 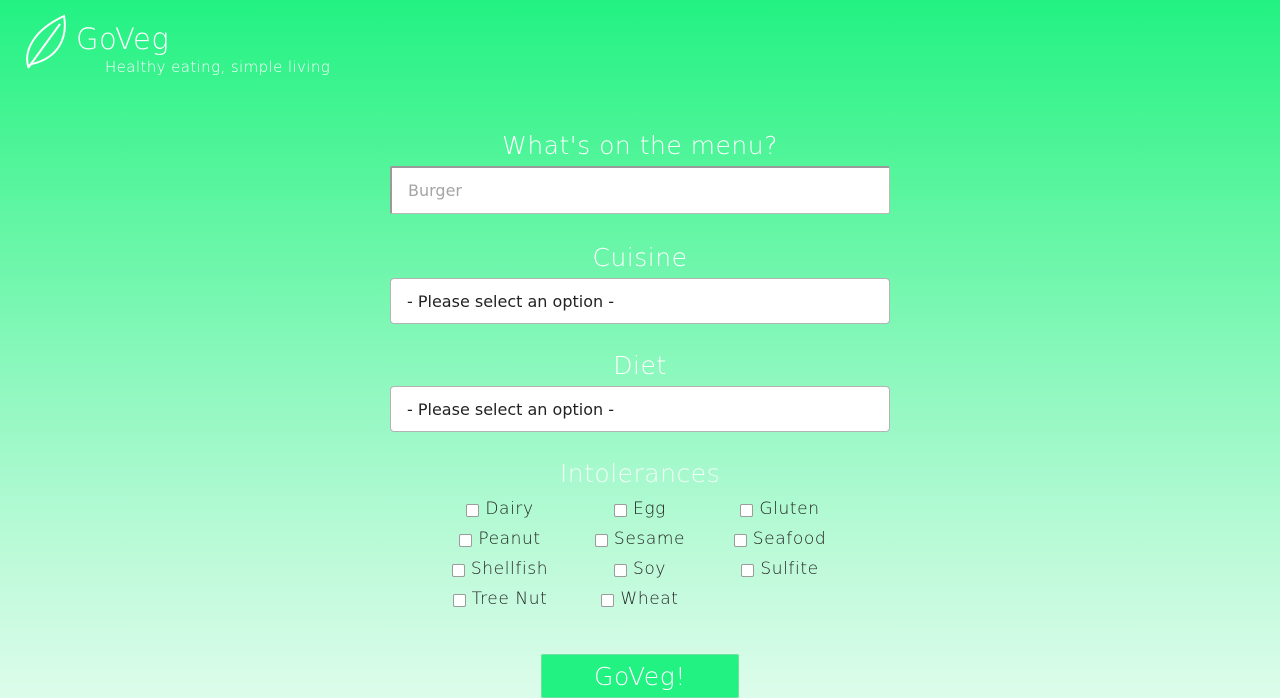 I want to click on intolerance-tree-nut: Tree Nut, so click(x=500, y=599).